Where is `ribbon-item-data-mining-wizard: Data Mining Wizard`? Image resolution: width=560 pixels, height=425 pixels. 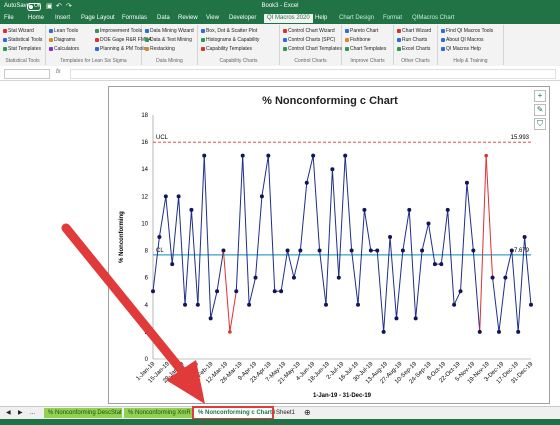
ribbon-item-data-mining-wizard: Data Mining Wizard is located at coordinates (169, 31).